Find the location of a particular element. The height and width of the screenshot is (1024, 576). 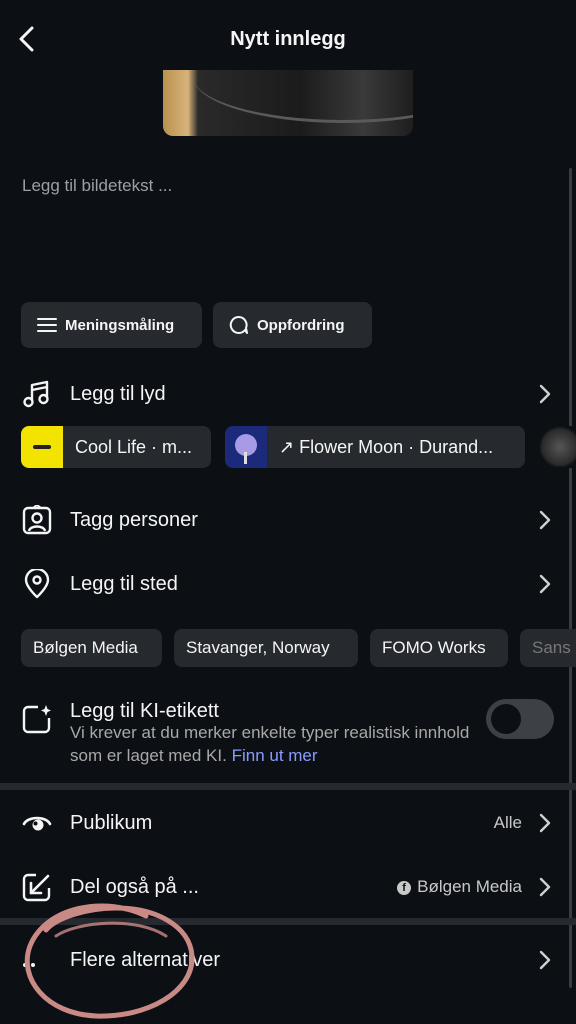

more-options-row: Flere alternativer is located at coordinates (288, 960).